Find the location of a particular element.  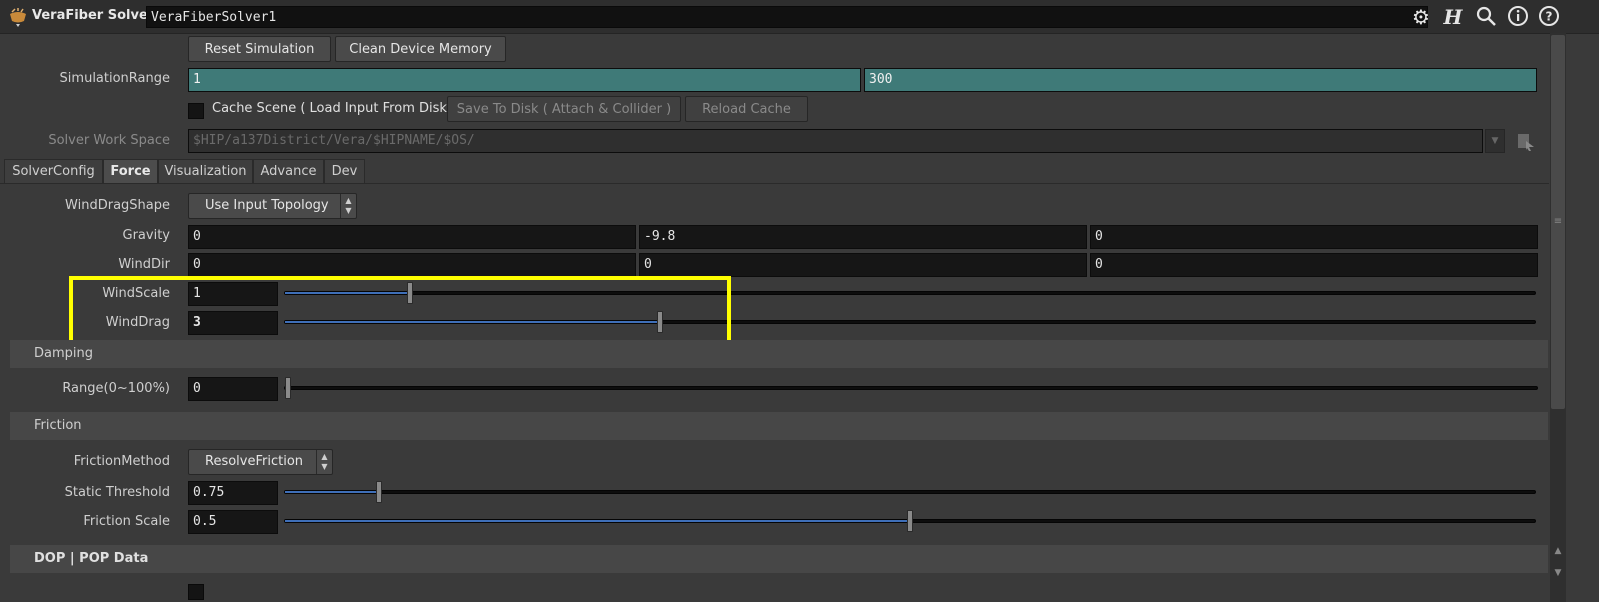

wind-drag-field: 3 is located at coordinates (233, 323).